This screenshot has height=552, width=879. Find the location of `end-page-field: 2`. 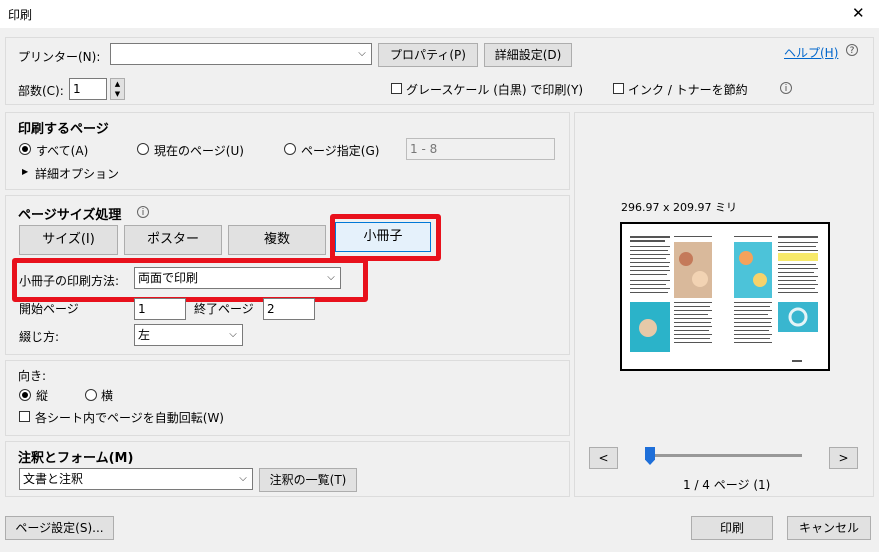

end-page-field: 2 is located at coordinates (289, 309).